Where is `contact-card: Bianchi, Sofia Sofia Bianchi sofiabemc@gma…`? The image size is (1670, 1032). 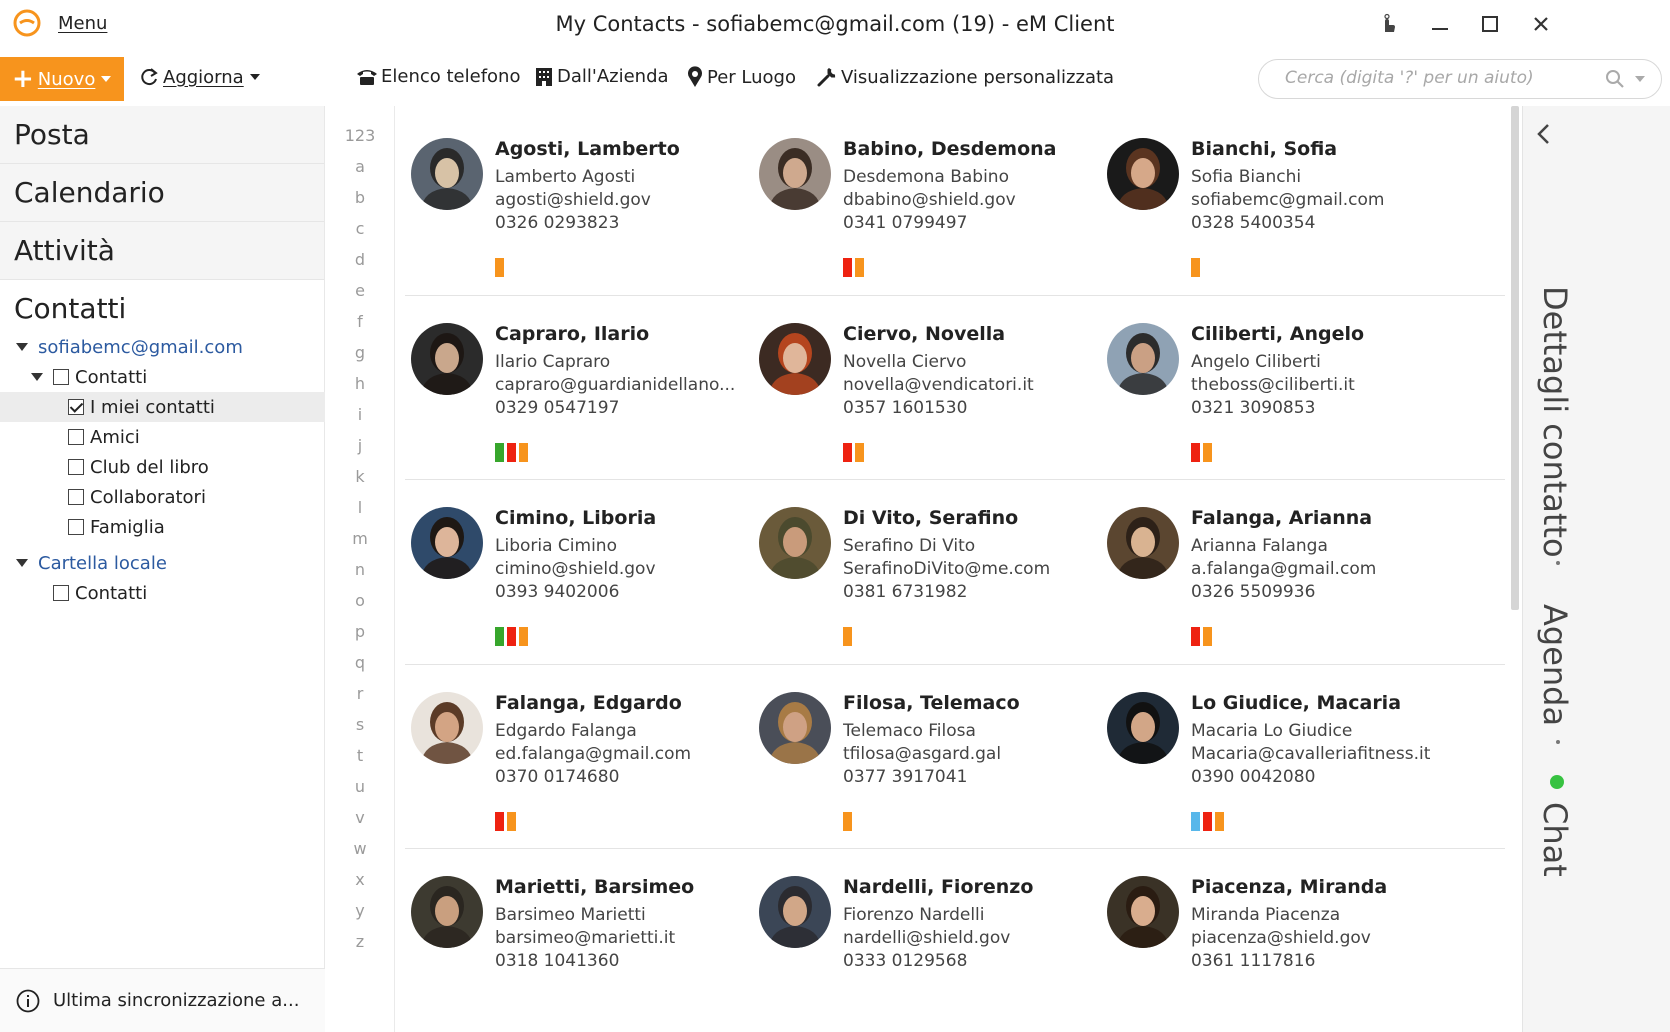 contact-card: Bianchi, Sofia Sofia Bianchi sofiabemc@gma… is located at coordinates (1269, 201).